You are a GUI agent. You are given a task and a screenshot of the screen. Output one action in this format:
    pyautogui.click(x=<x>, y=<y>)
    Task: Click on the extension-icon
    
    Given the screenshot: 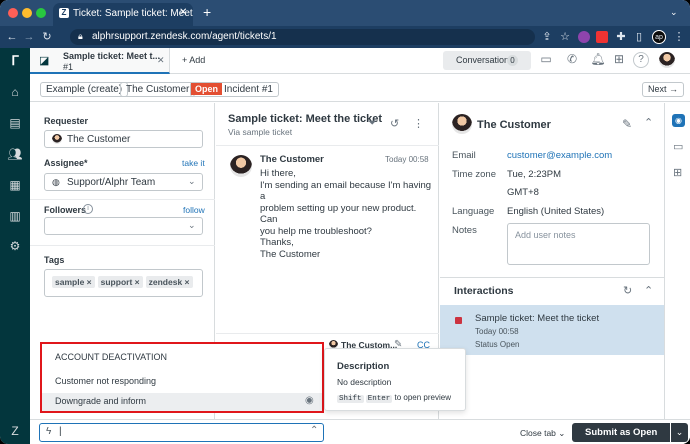 What is the action you would take?
    pyautogui.click(x=584, y=37)
    